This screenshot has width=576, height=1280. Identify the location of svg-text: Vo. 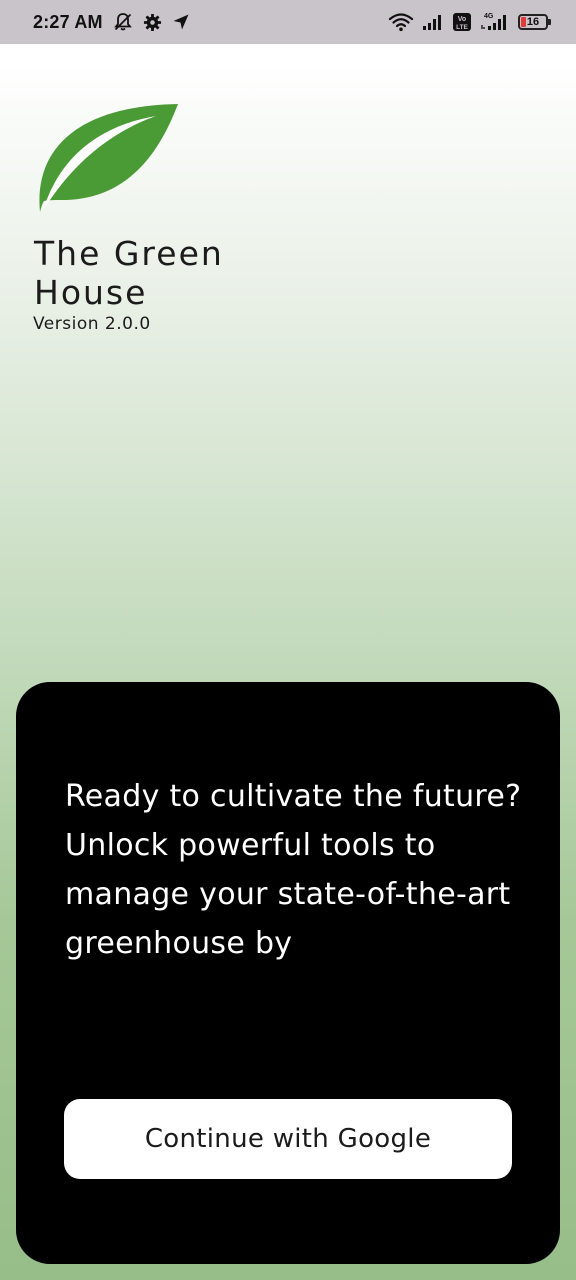
(462, 19).